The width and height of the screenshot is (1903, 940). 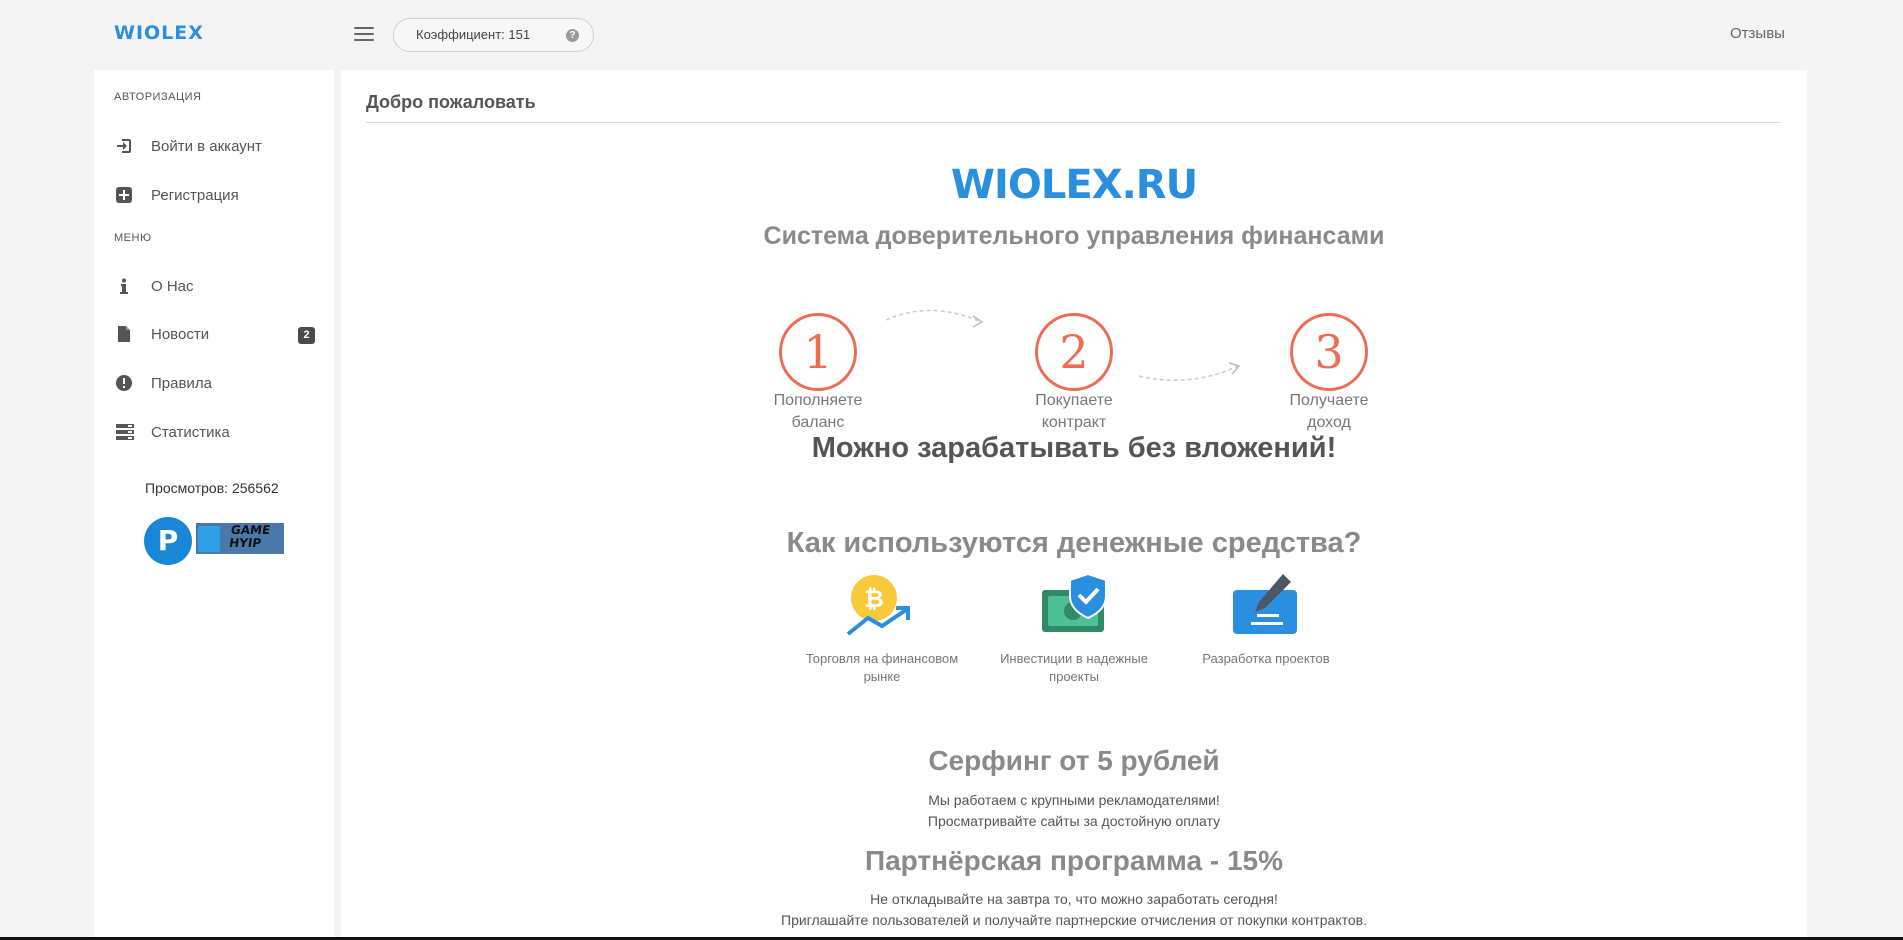 What do you see at coordinates (818, 400) in the screenshot?
I see `step-label-line: Пополняете` at bounding box center [818, 400].